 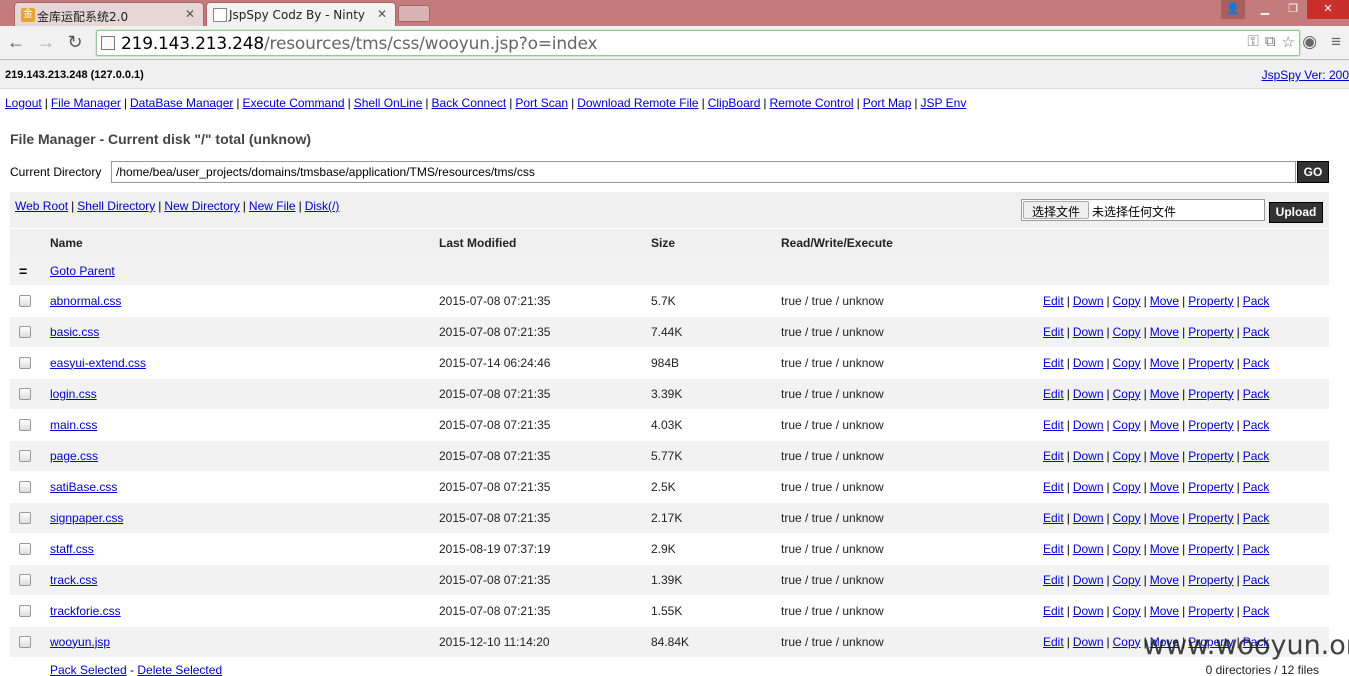 I want to click on delete-selected-link: Delete Selected, so click(x=179, y=669).